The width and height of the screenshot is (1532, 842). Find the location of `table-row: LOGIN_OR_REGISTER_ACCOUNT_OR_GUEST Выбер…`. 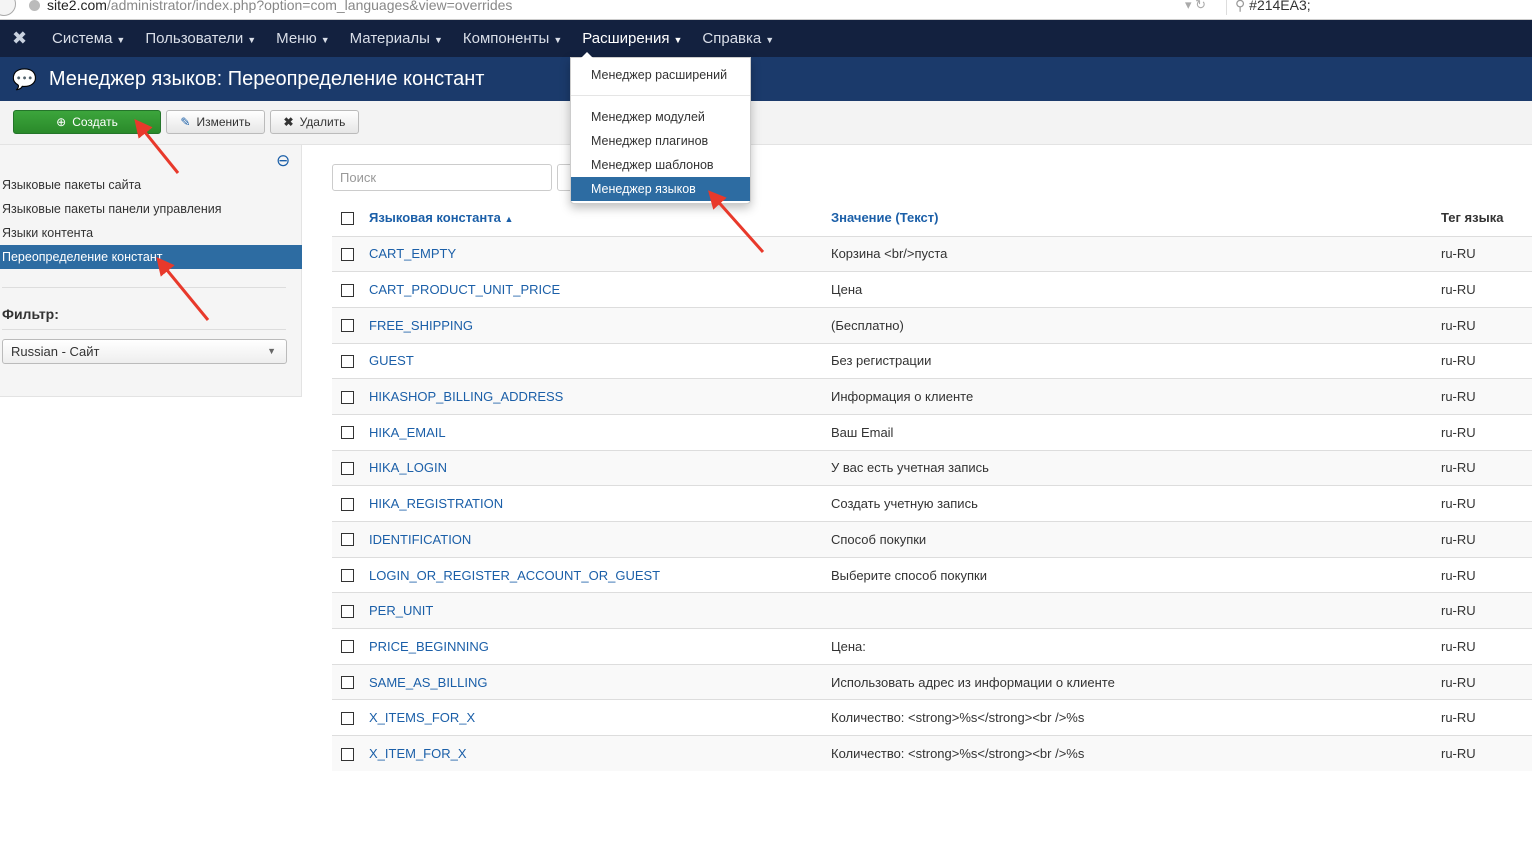

table-row: LOGIN_OR_REGISTER_ACCOUNT_OR_GUEST Выбер… is located at coordinates (932, 574).